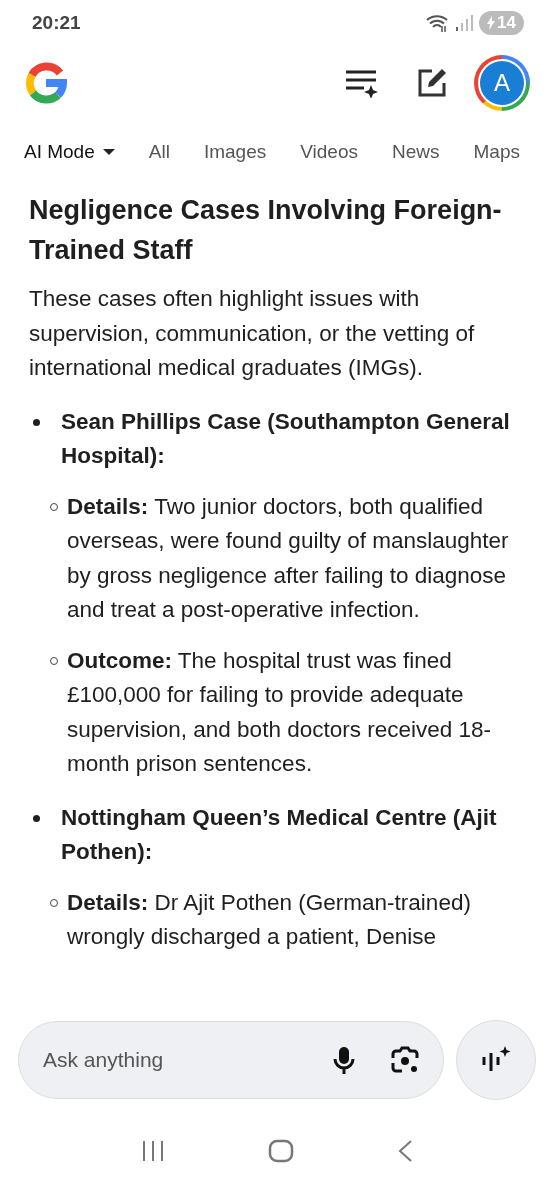  I want to click on case-title: Nottingham Queen’s Medical Centre (Ajit Pothen):, so click(279, 834).